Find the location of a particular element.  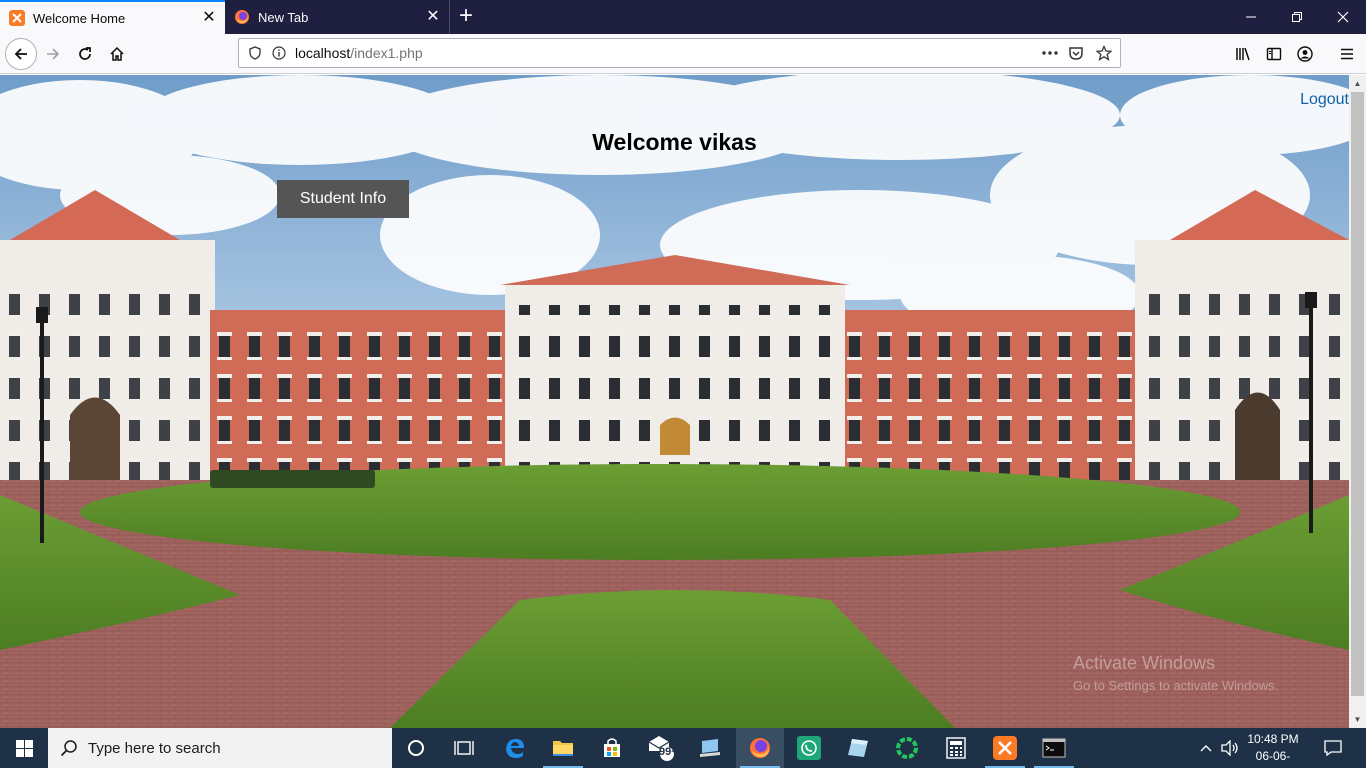

volume-button is located at coordinates (1230, 748).